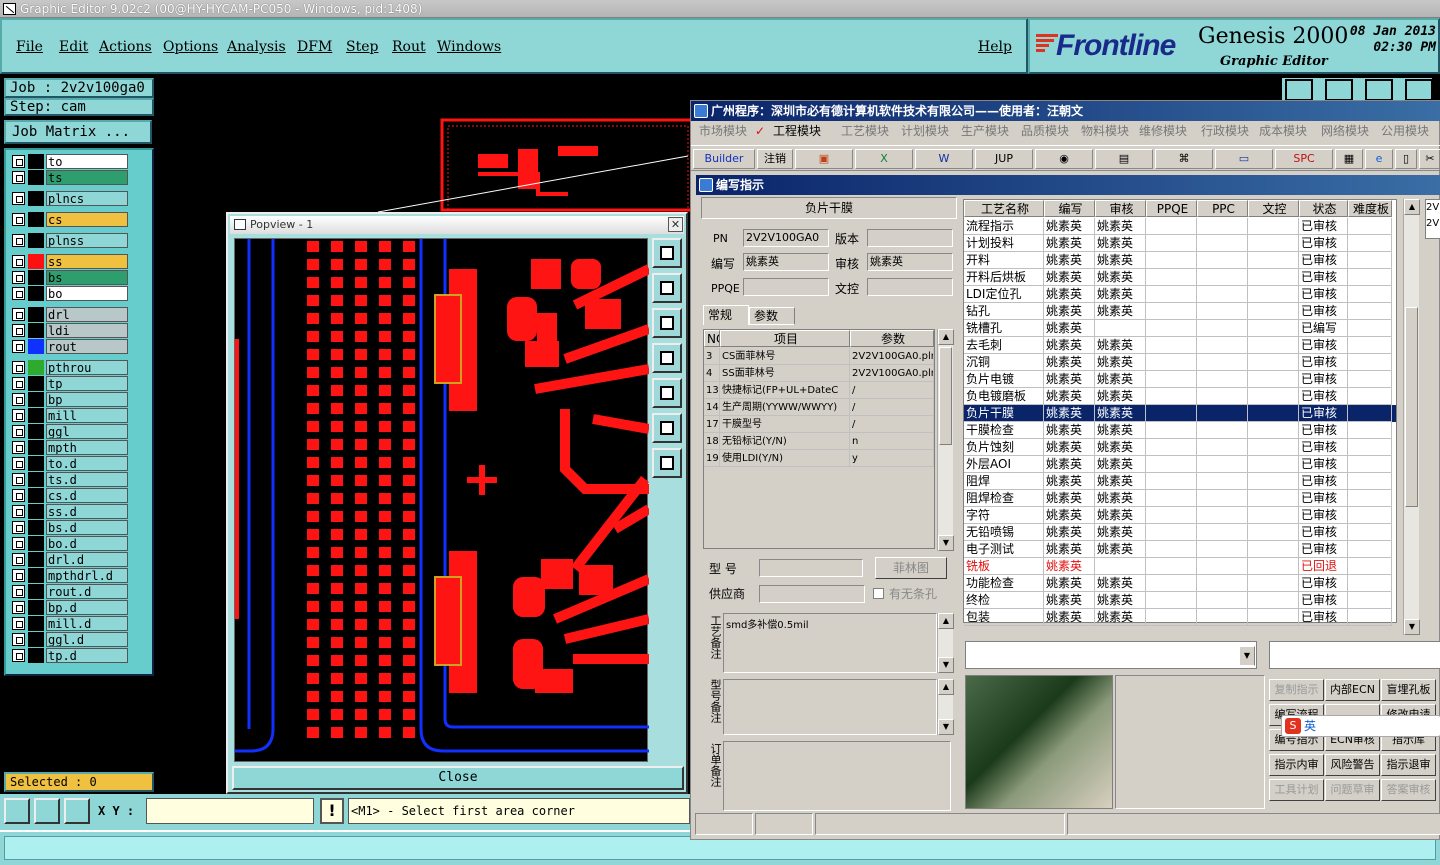 This screenshot has height=865, width=1440. What do you see at coordinates (87, 198) in the screenshot?
I see `layer-name: plncs` at bounding box center [87, 198].